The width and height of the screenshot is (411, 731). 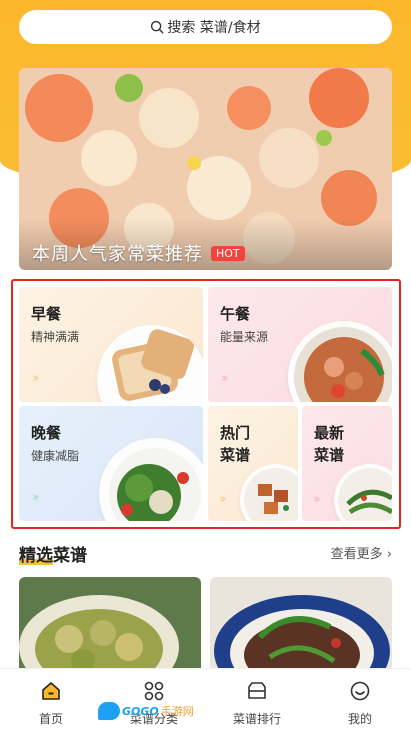 I want to click on tab-profile: 我的, so click(x=360, y=700).